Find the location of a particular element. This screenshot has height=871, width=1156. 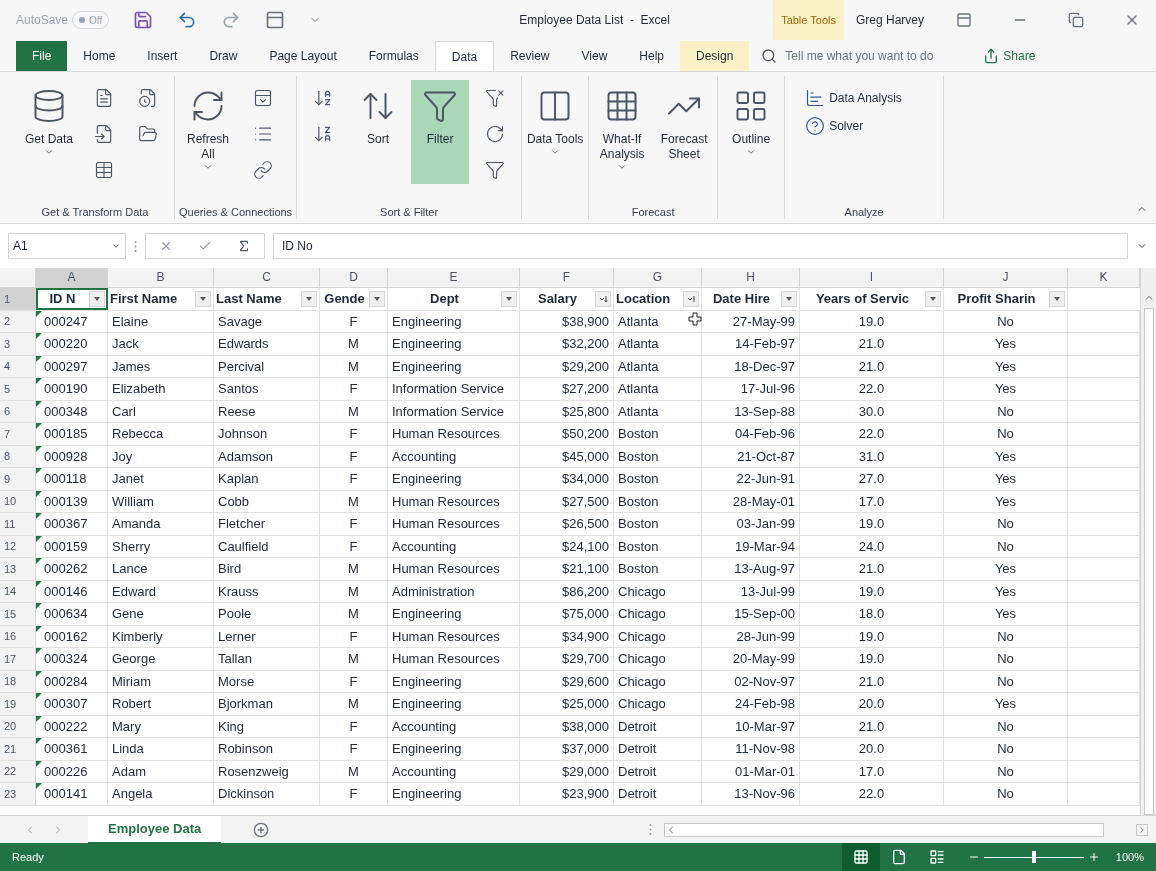

ribbon-button: Forecast Sheet is located at coordinates (684, 132).